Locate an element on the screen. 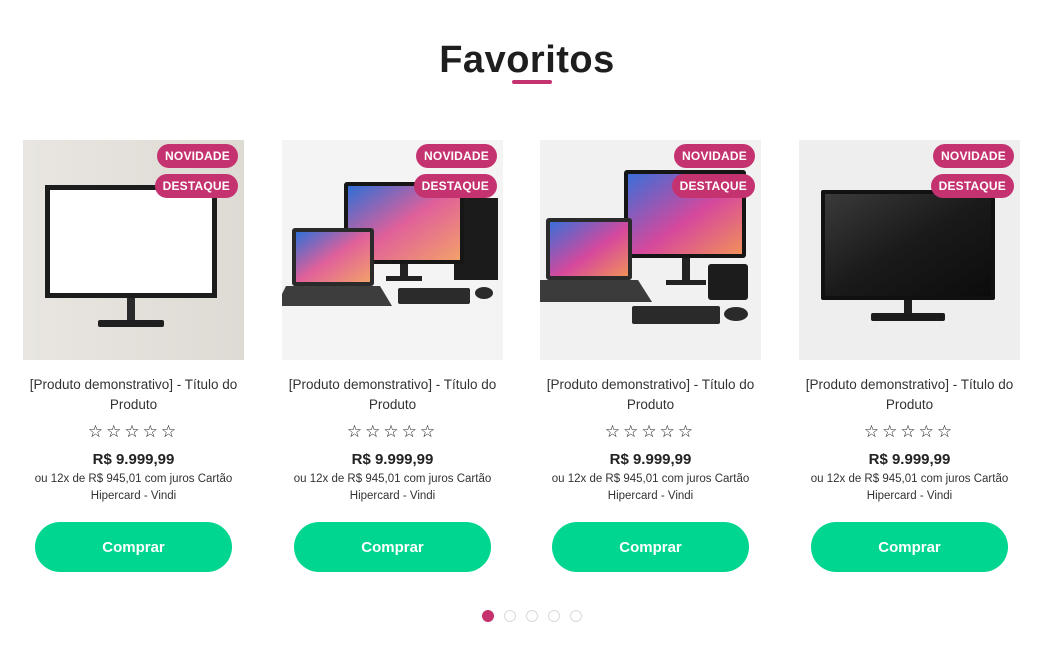  title-underline is located at coordinates (532, 82).